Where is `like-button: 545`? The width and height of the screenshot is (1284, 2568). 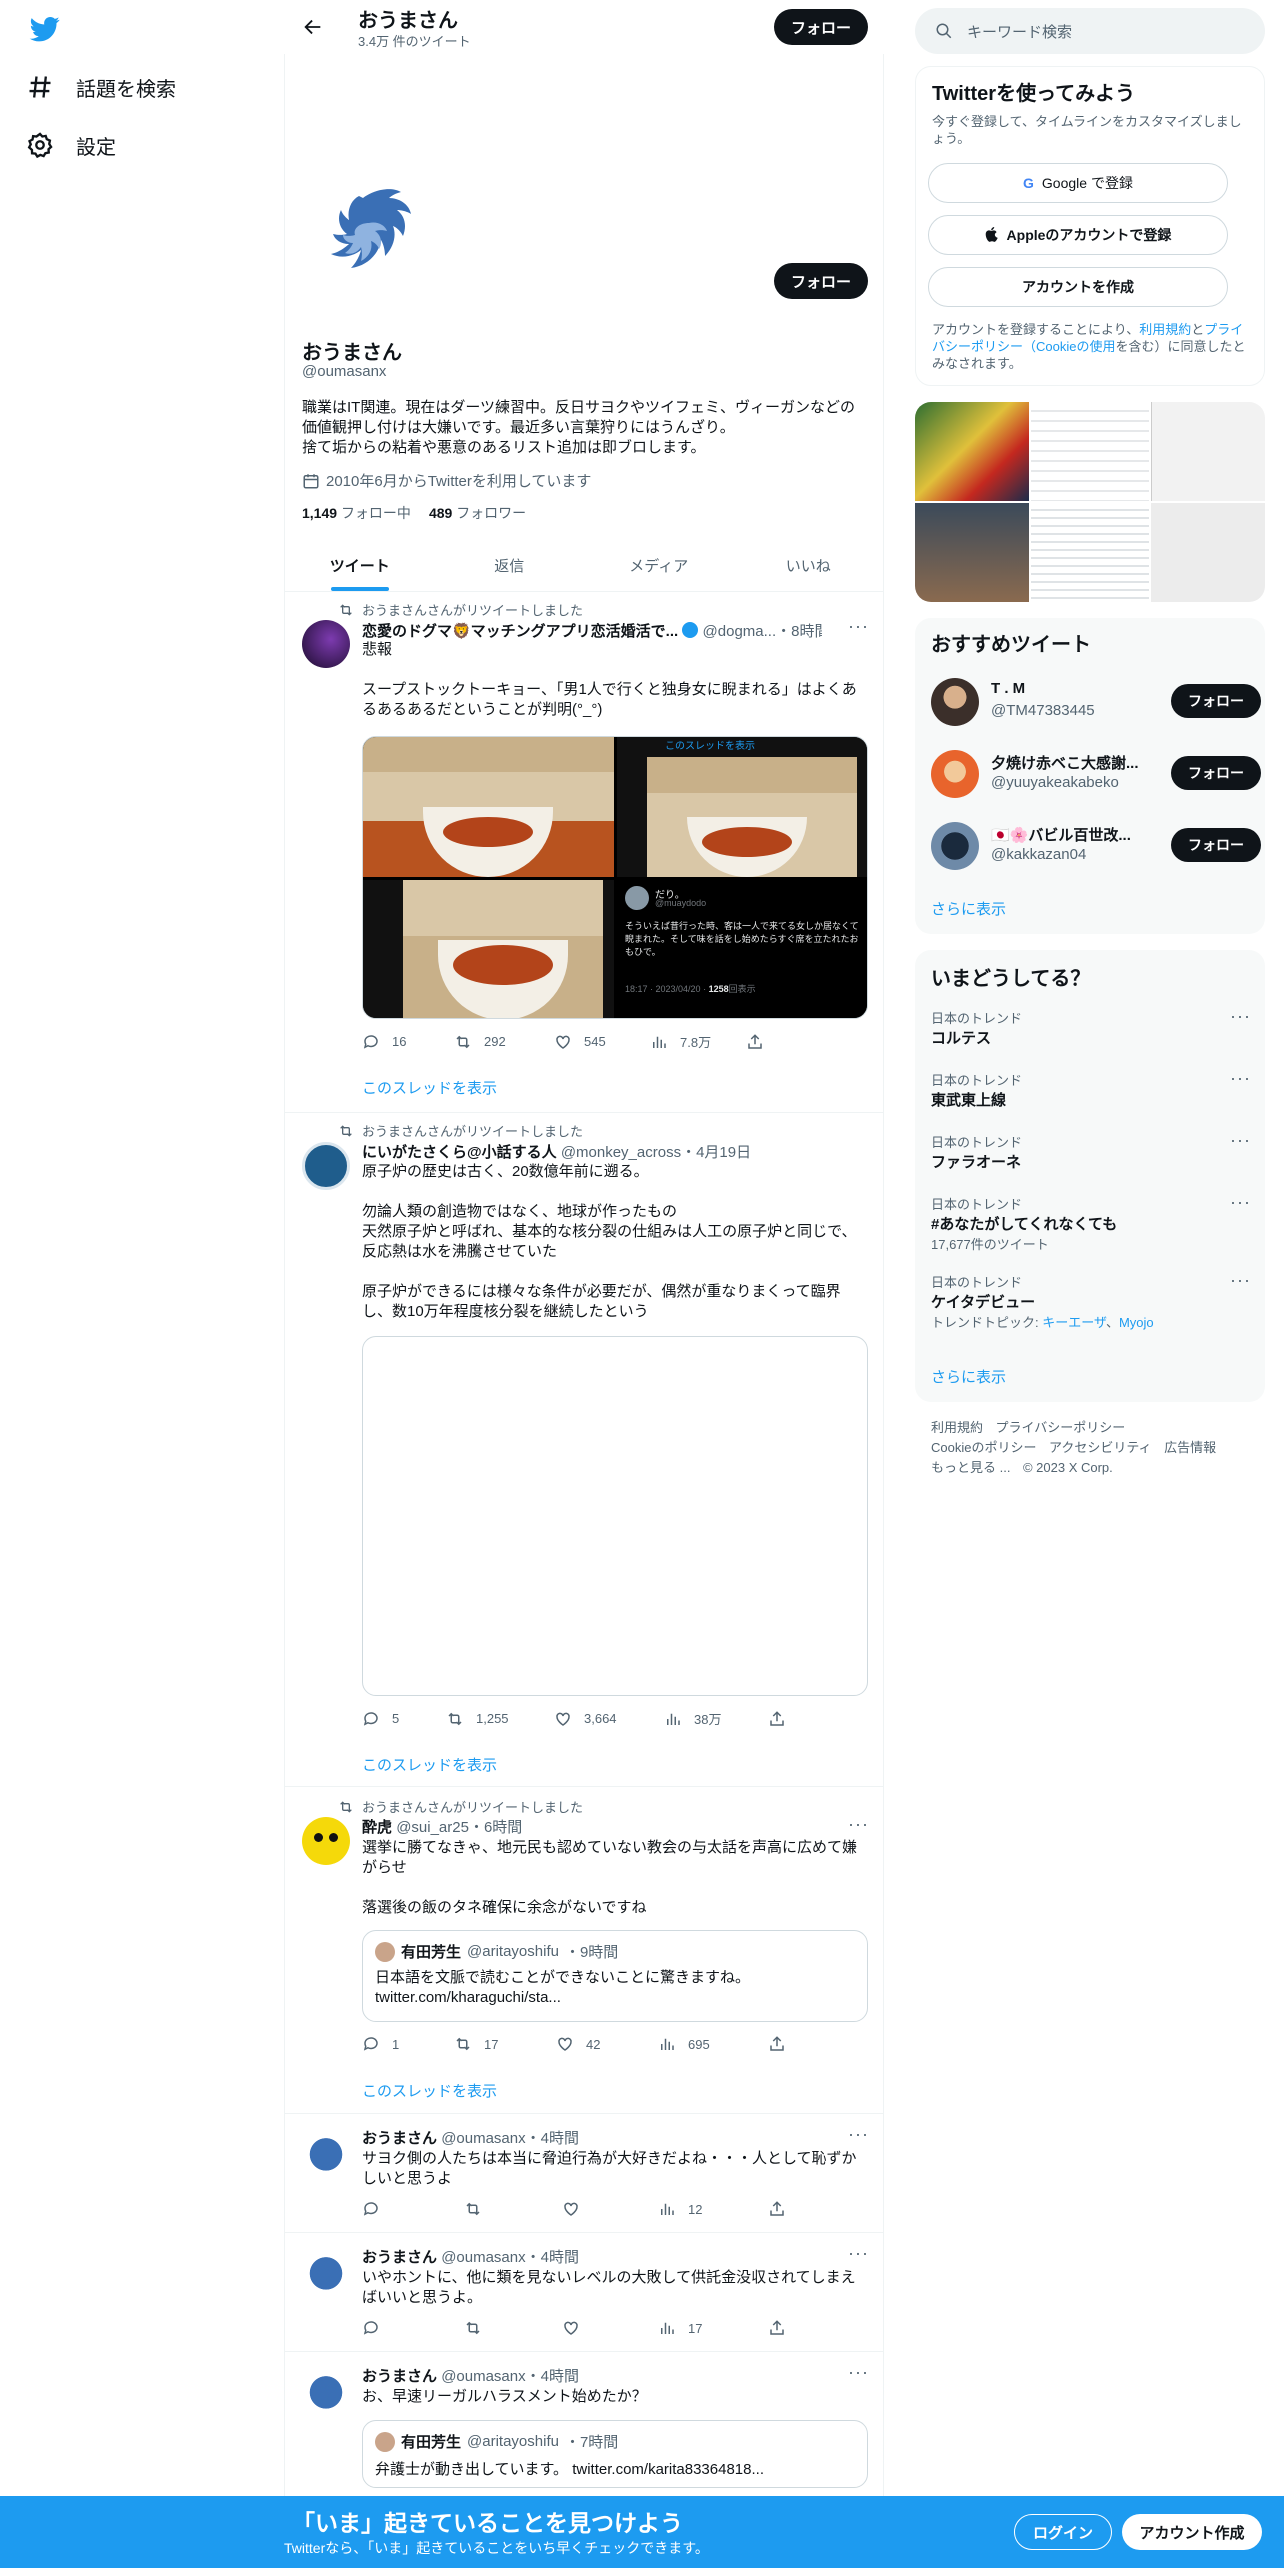
like-button: 545 is located at coordinates (602, 1042).